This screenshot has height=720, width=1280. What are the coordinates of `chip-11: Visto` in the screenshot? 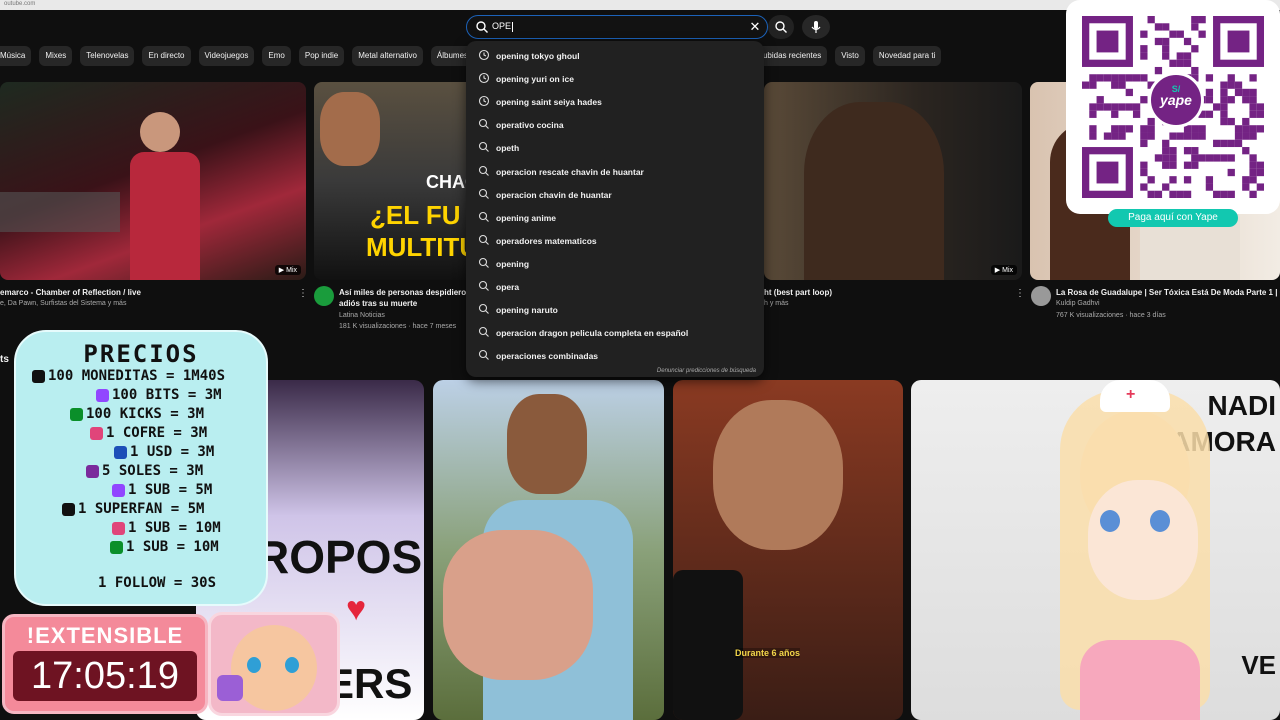 It's located at (850, 56).